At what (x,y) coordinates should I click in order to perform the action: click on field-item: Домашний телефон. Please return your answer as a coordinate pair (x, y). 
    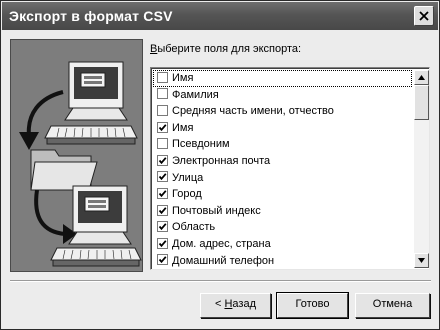
    Looking at the image, I should click on (282, 260).